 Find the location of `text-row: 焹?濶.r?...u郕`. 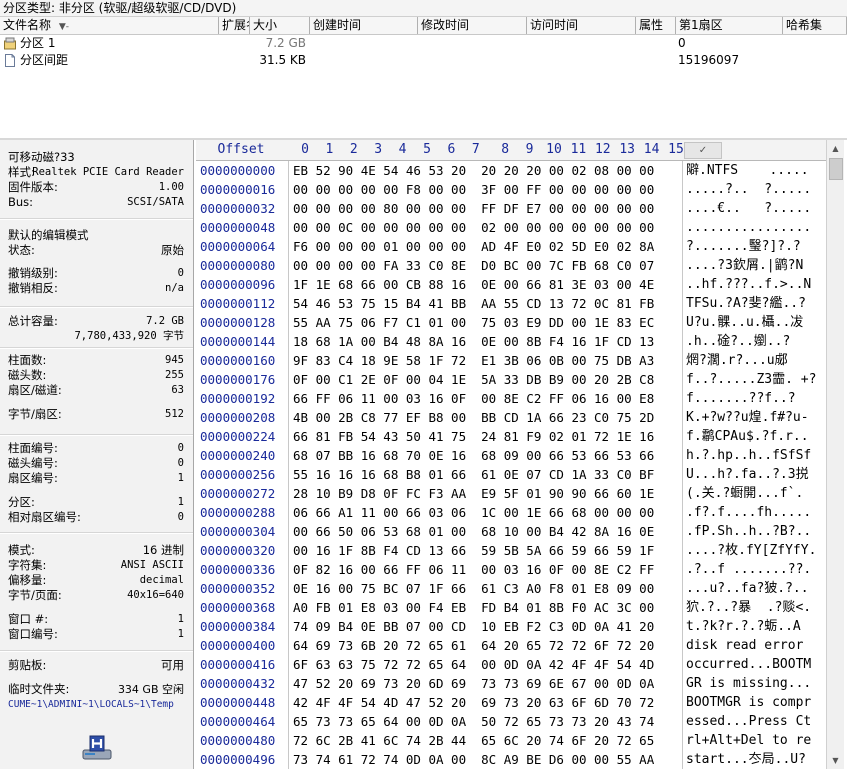

text-row: 焹?濶.r?...u郕 is located at coordinates (737, 360).